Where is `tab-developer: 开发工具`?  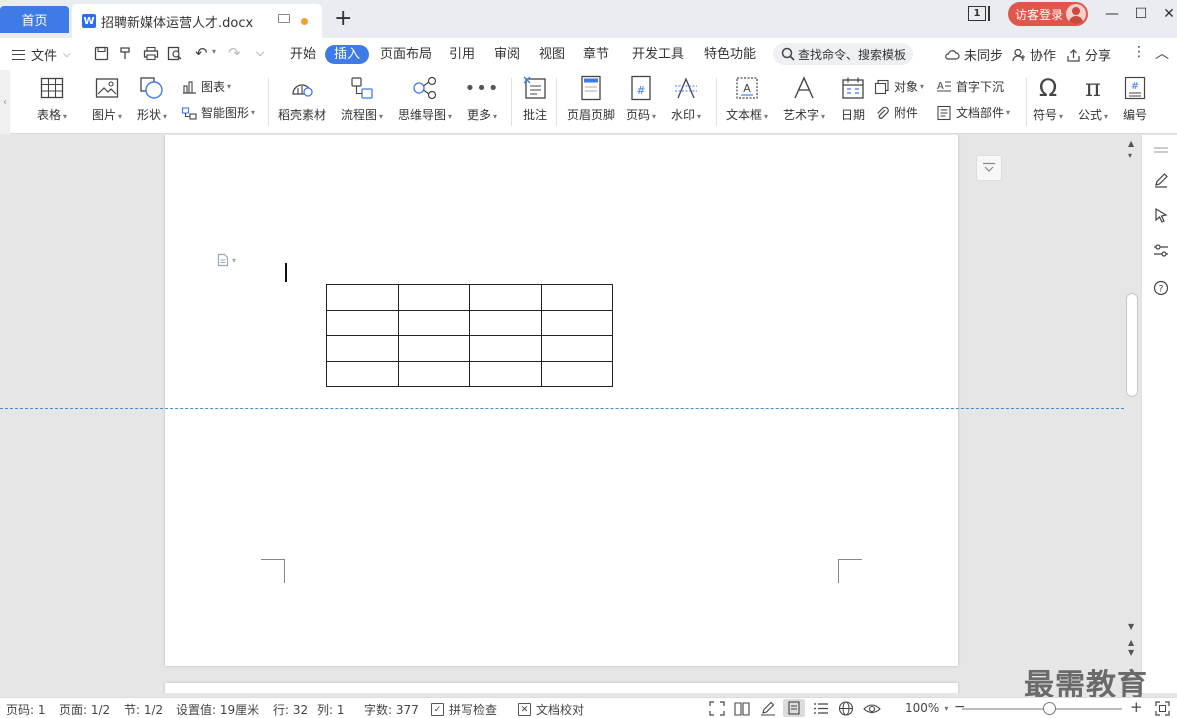
tab-developer: 开发工具 is located at coordinates (658, 54).